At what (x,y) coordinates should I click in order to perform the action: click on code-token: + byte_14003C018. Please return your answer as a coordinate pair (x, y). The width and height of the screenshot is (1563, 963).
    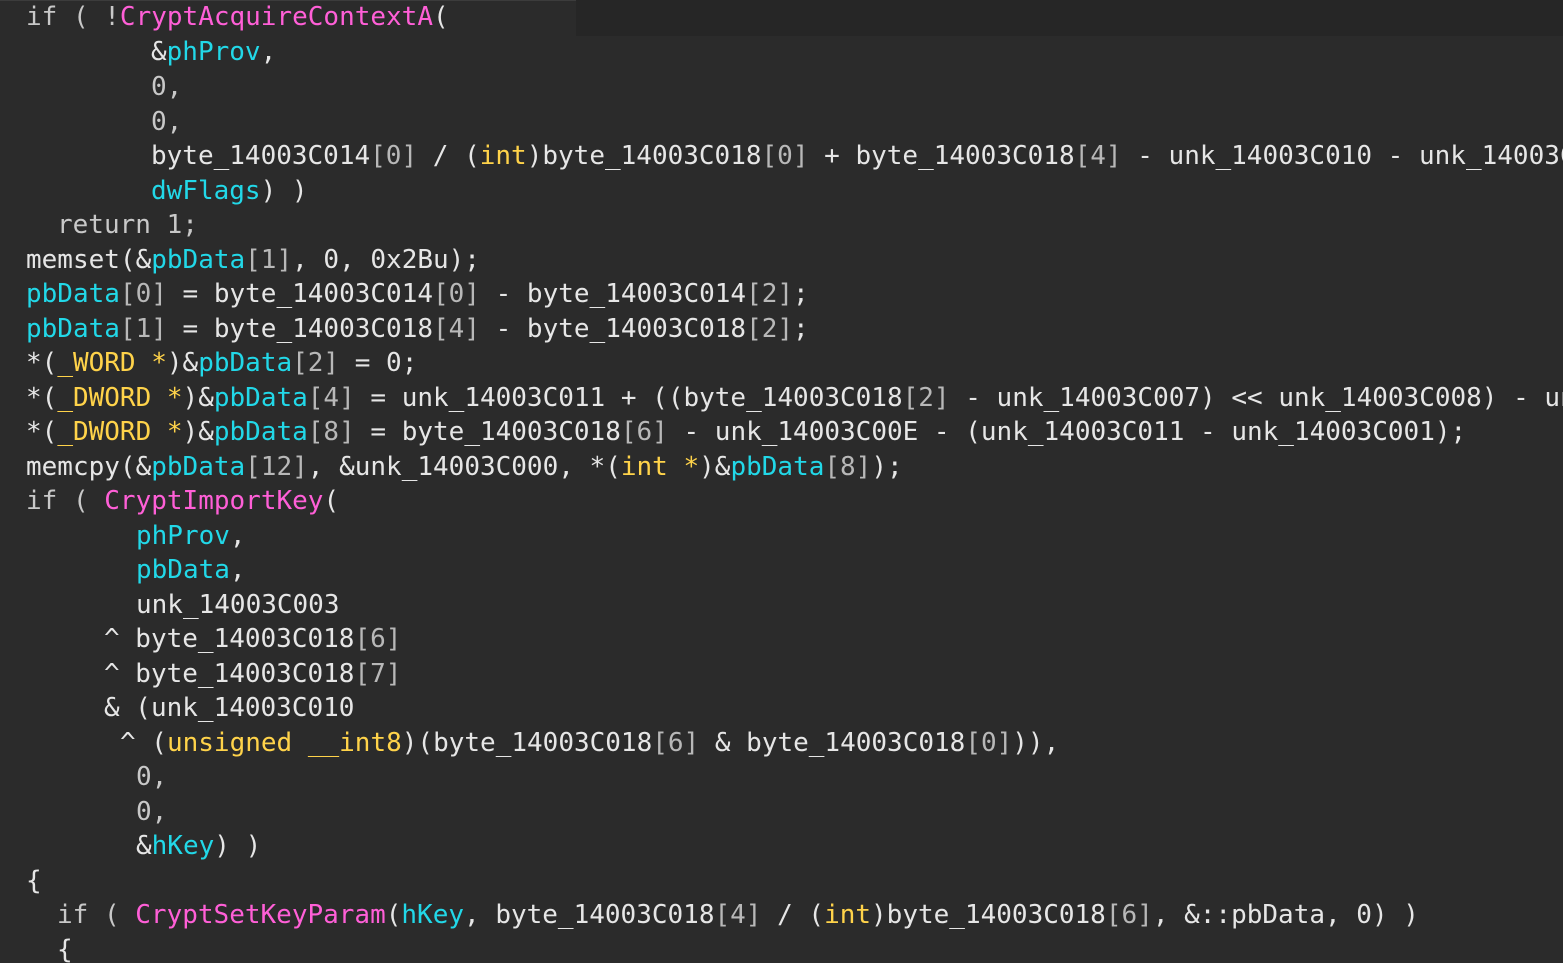
    Looking at the image, I should click on (941, 156).